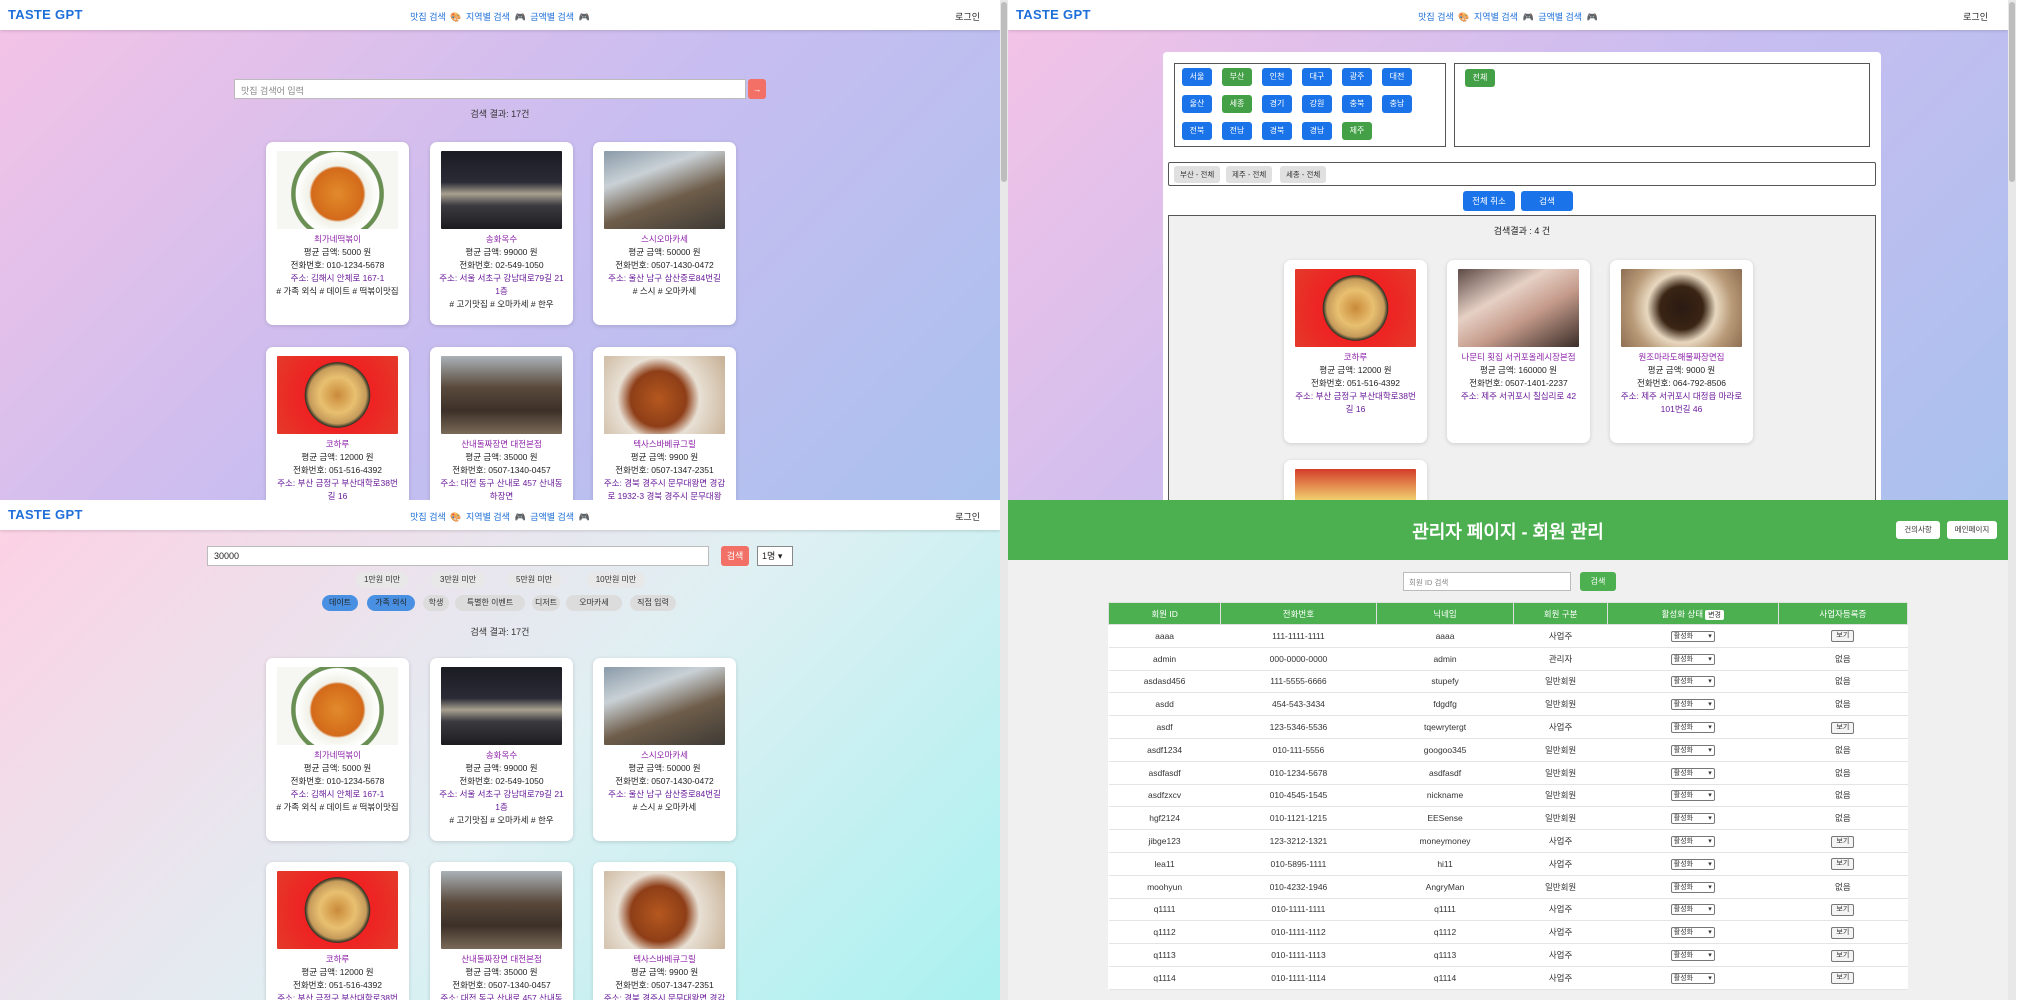  What do you see at coordinates (1918, 530) in the screenshot?
I see `suggestions-button: 건의사항` at bounding box center [1918, 530].